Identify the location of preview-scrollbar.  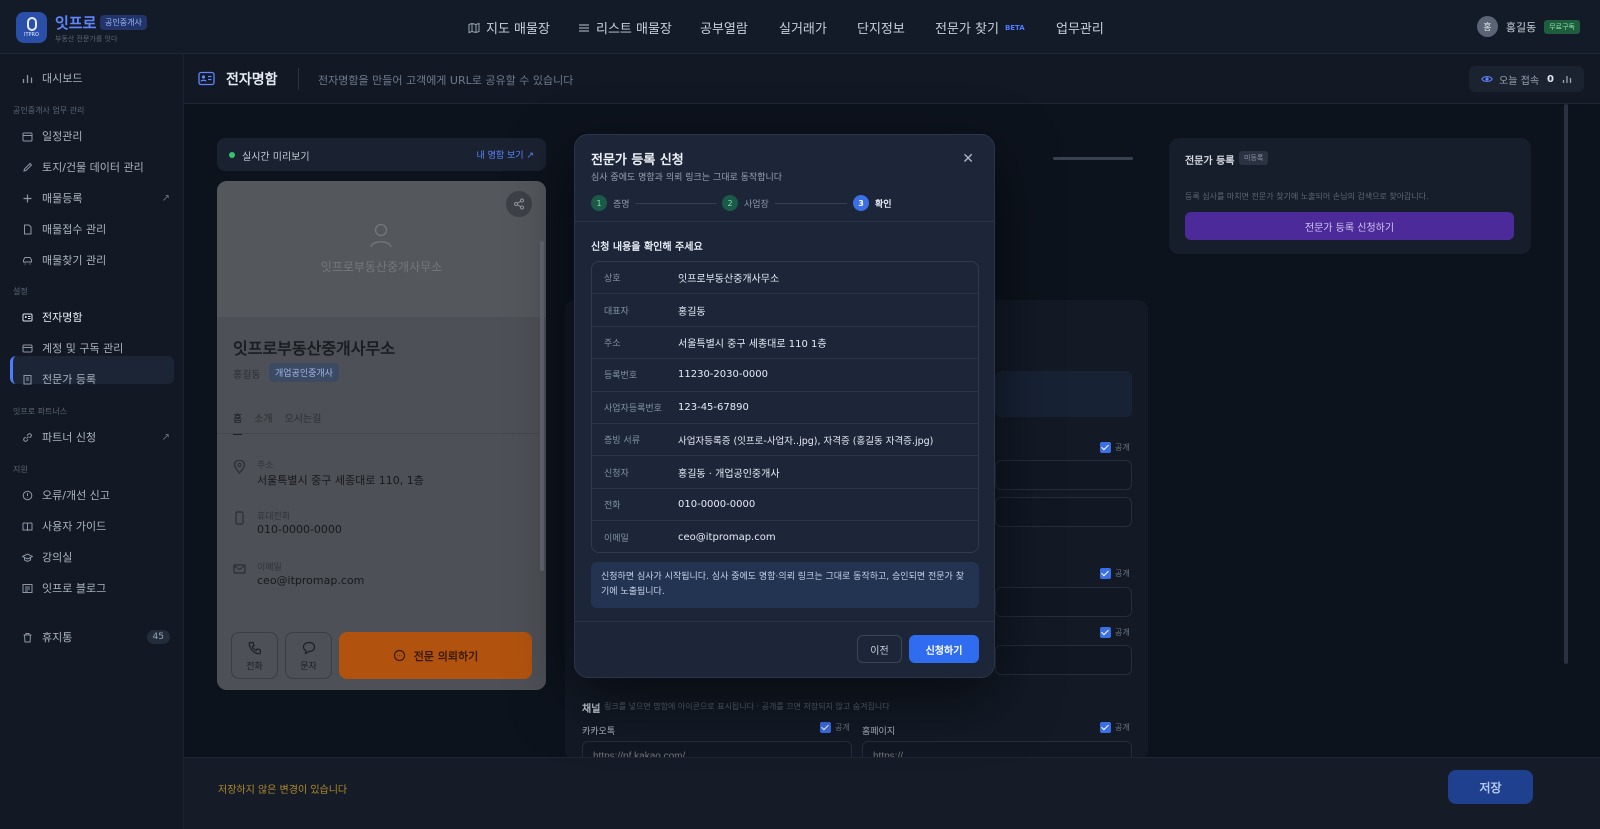
(542, 406).